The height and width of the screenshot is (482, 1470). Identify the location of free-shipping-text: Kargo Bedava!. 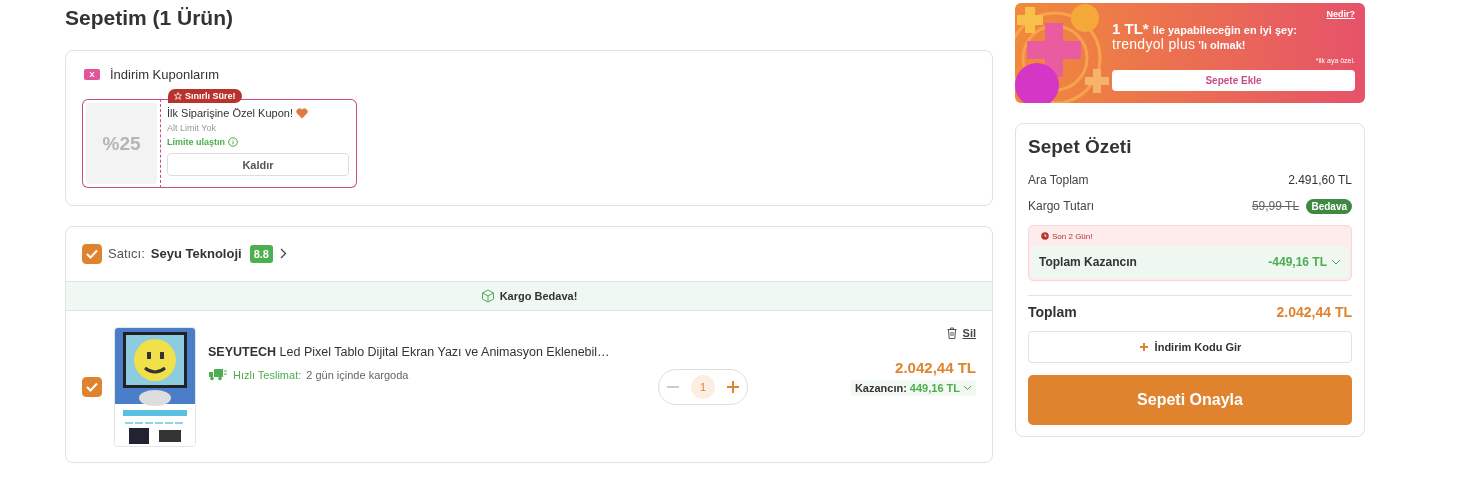
(538, 295).